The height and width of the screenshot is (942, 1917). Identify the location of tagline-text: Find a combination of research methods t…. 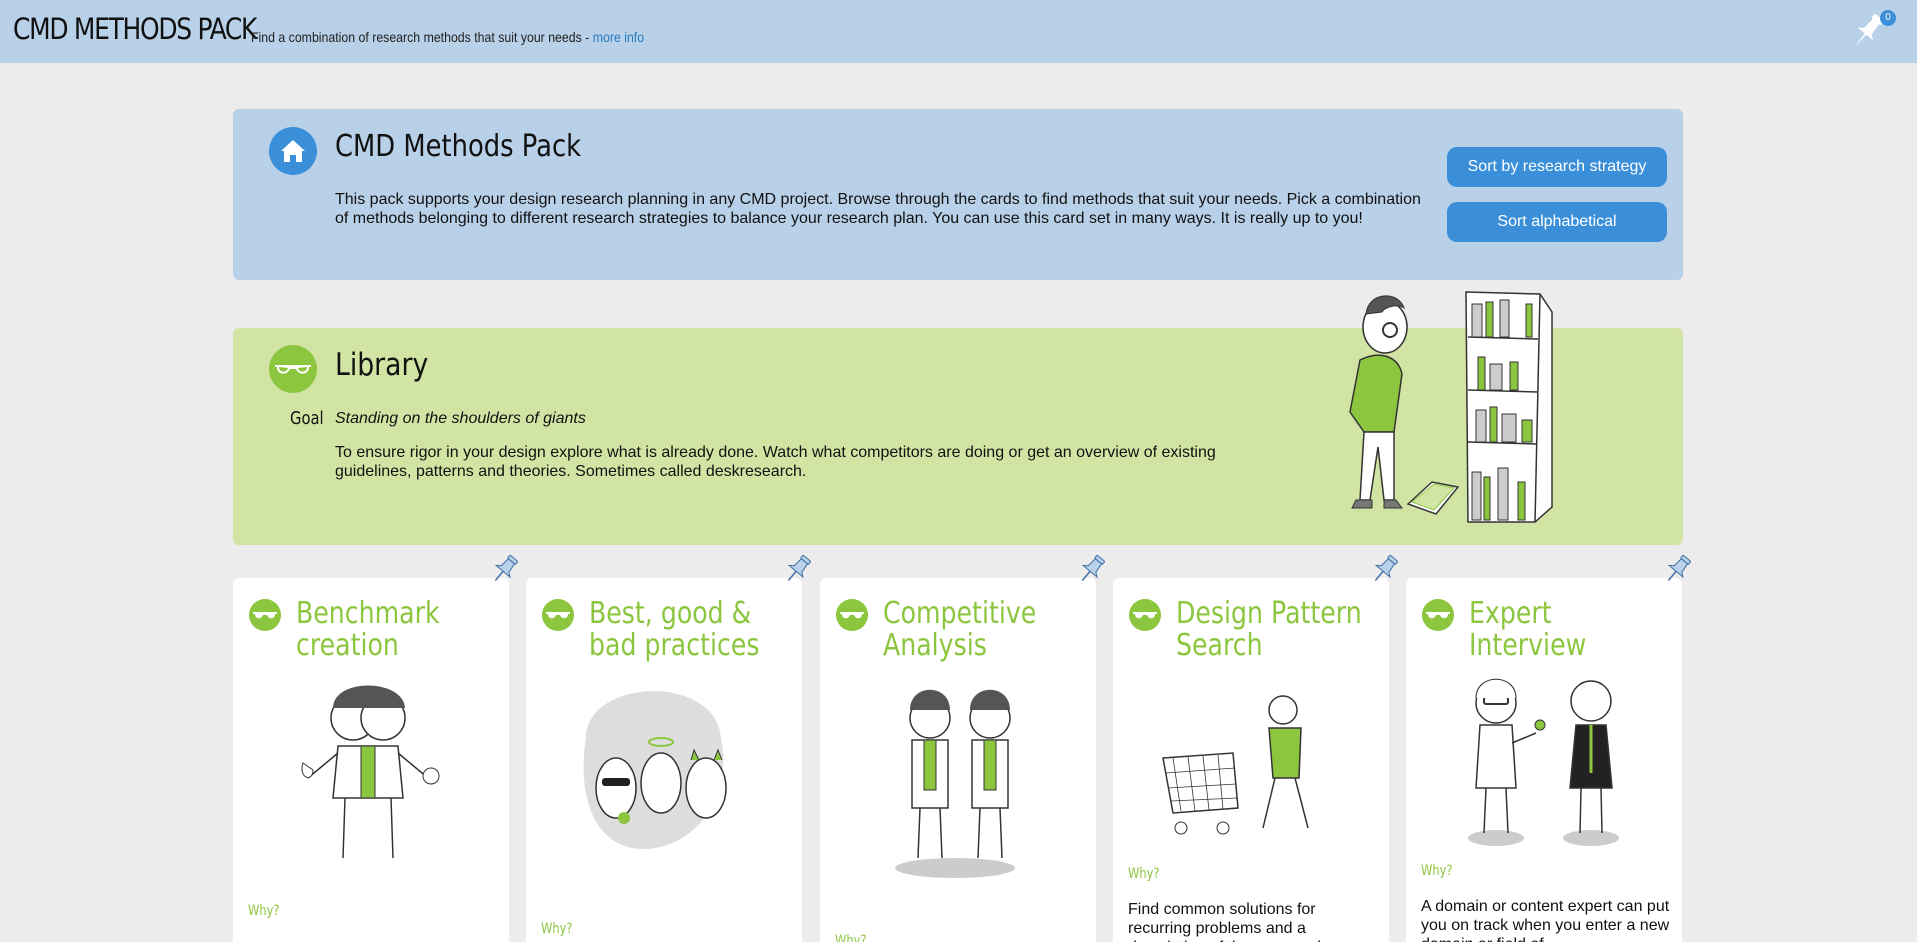
(422, 37).